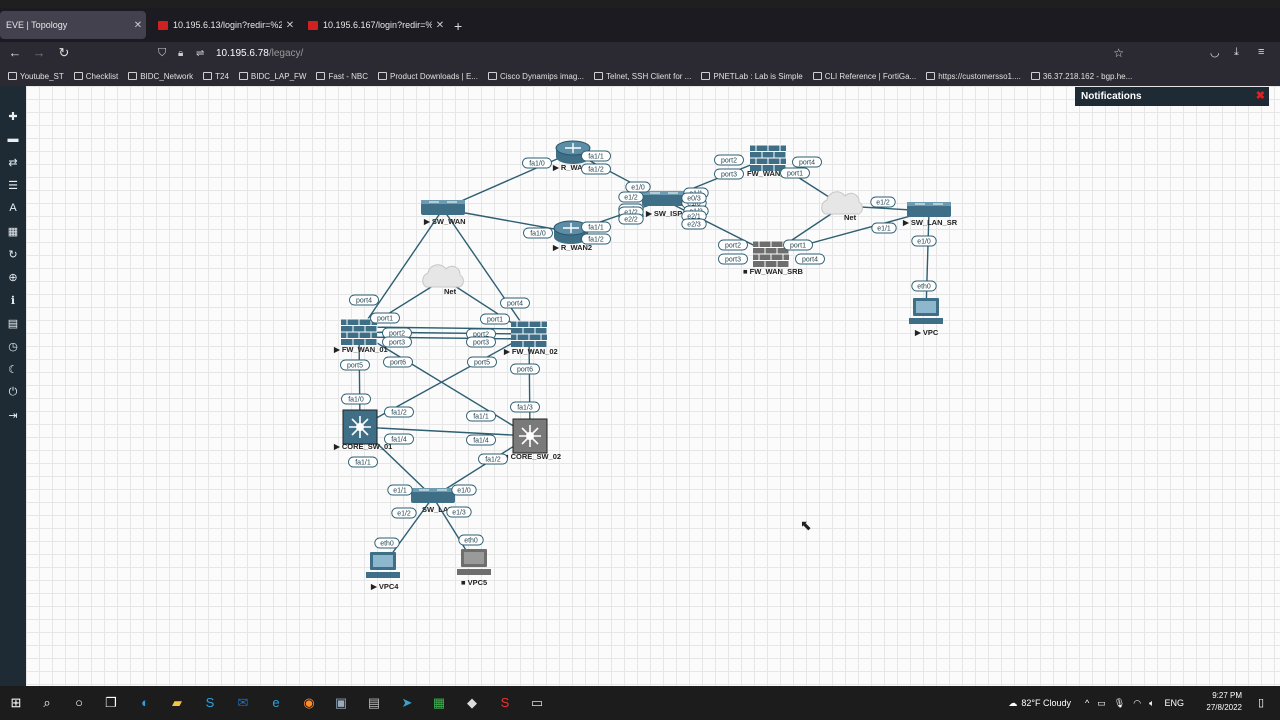  I want to click on app-icon: ▤, so click(374, 703).